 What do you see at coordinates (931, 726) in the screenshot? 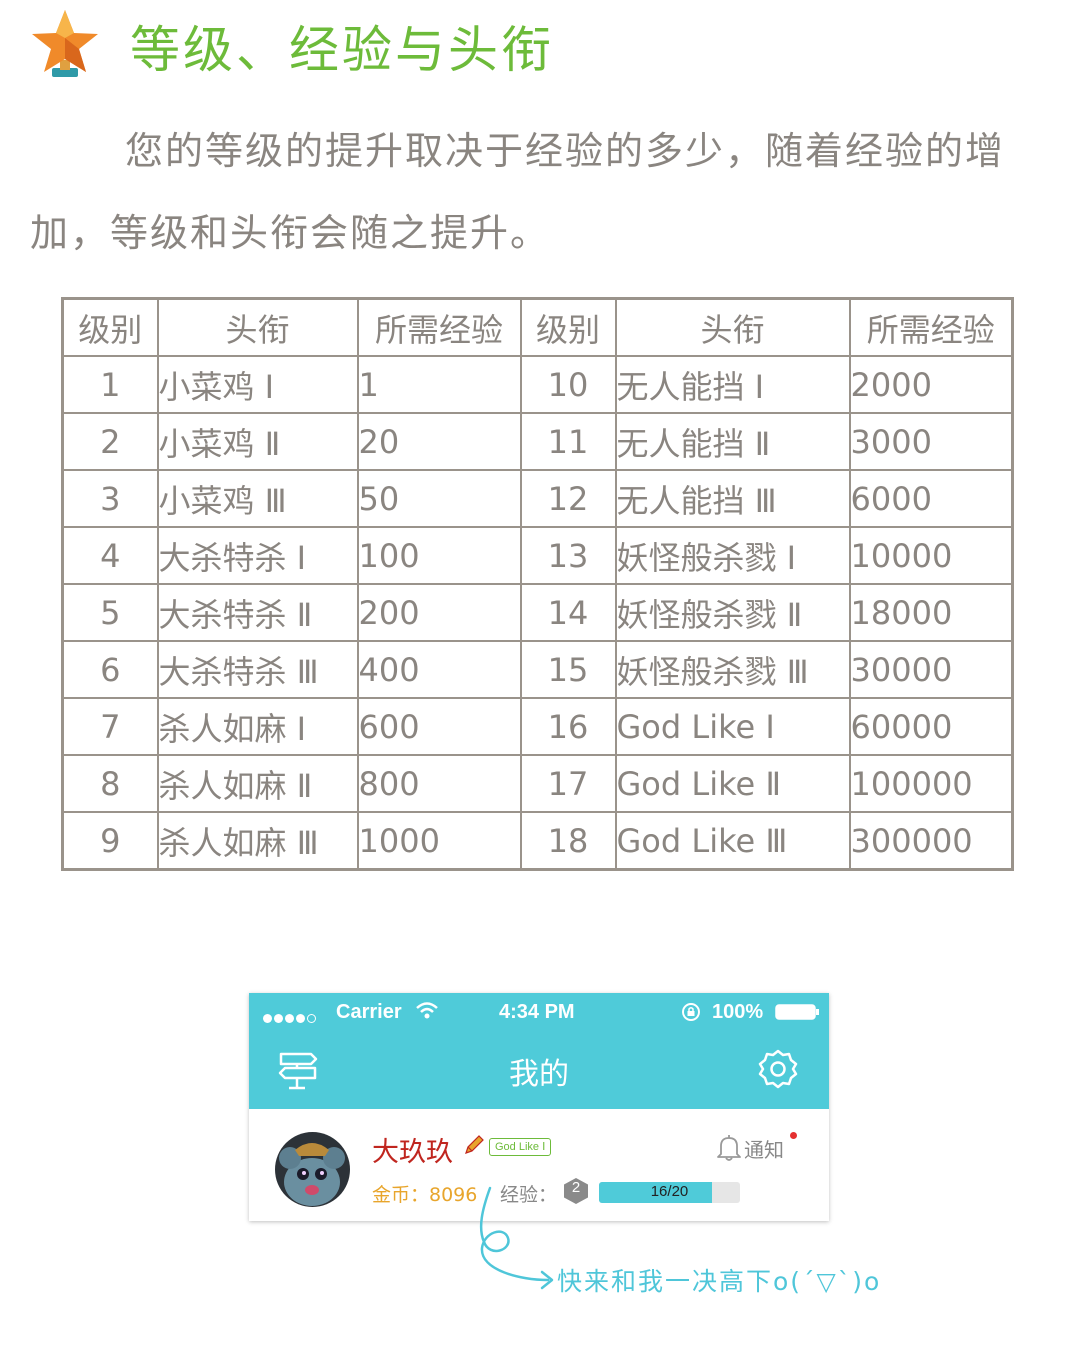
I see `cell-exp: 60000` at bounding box center [931, 726].